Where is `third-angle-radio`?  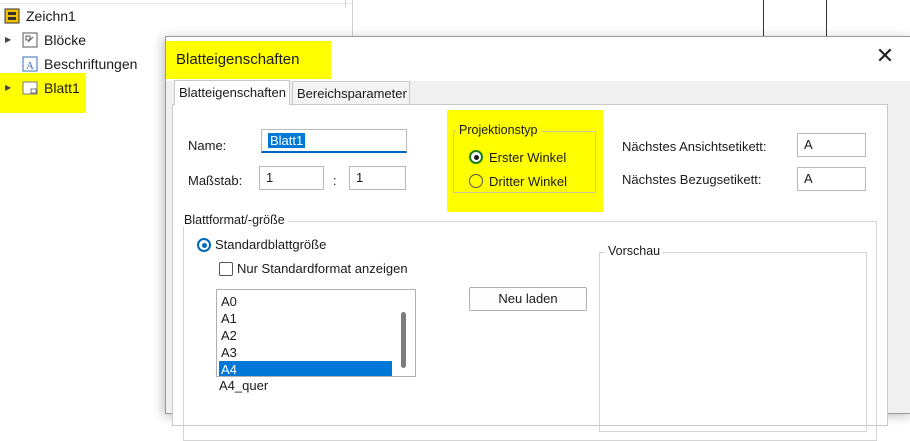
third-angle-radio is located at coordinates (476, 181).